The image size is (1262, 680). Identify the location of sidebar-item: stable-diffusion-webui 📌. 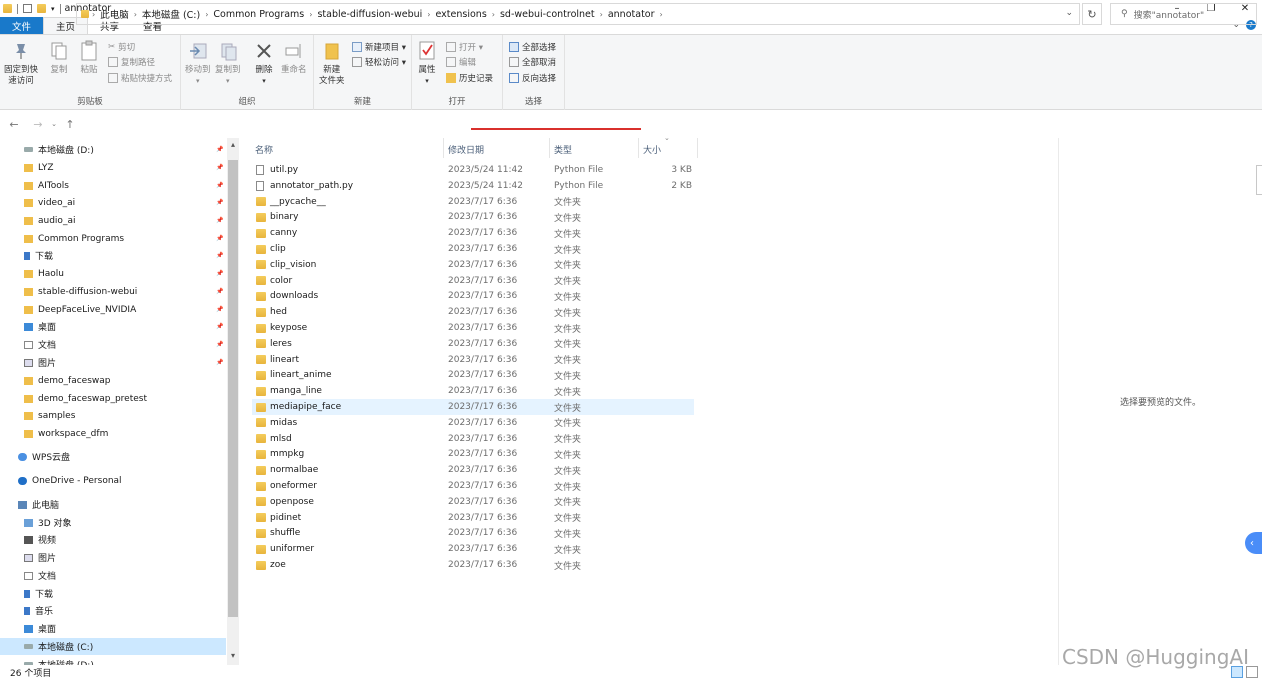
(113, 291).